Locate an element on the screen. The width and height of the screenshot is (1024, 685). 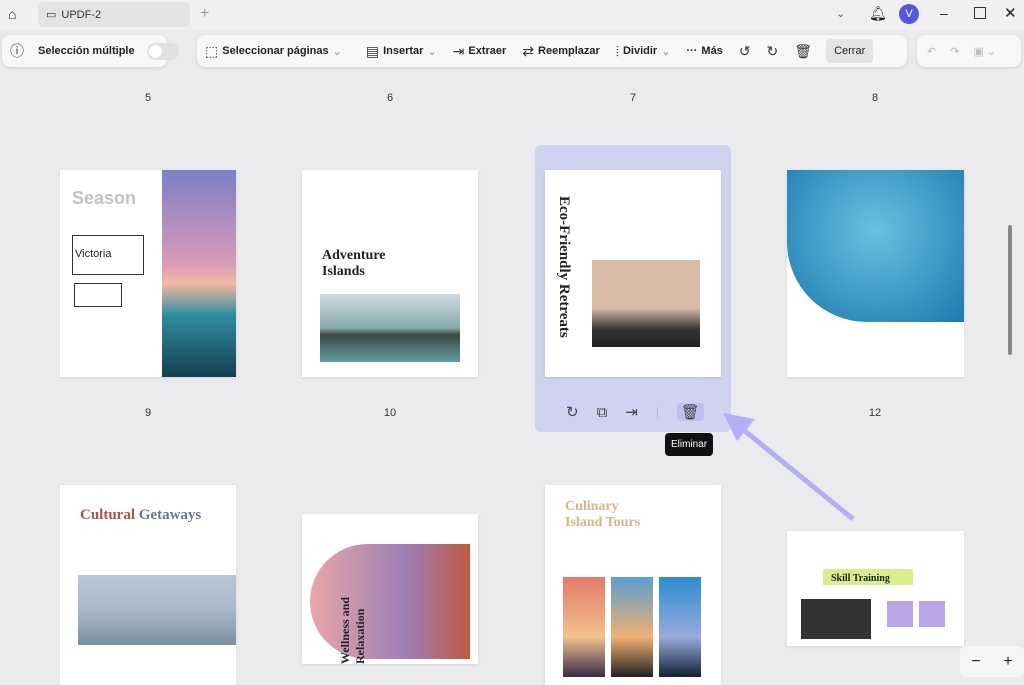
page-number: 10 is located at coordinates (390, 413).